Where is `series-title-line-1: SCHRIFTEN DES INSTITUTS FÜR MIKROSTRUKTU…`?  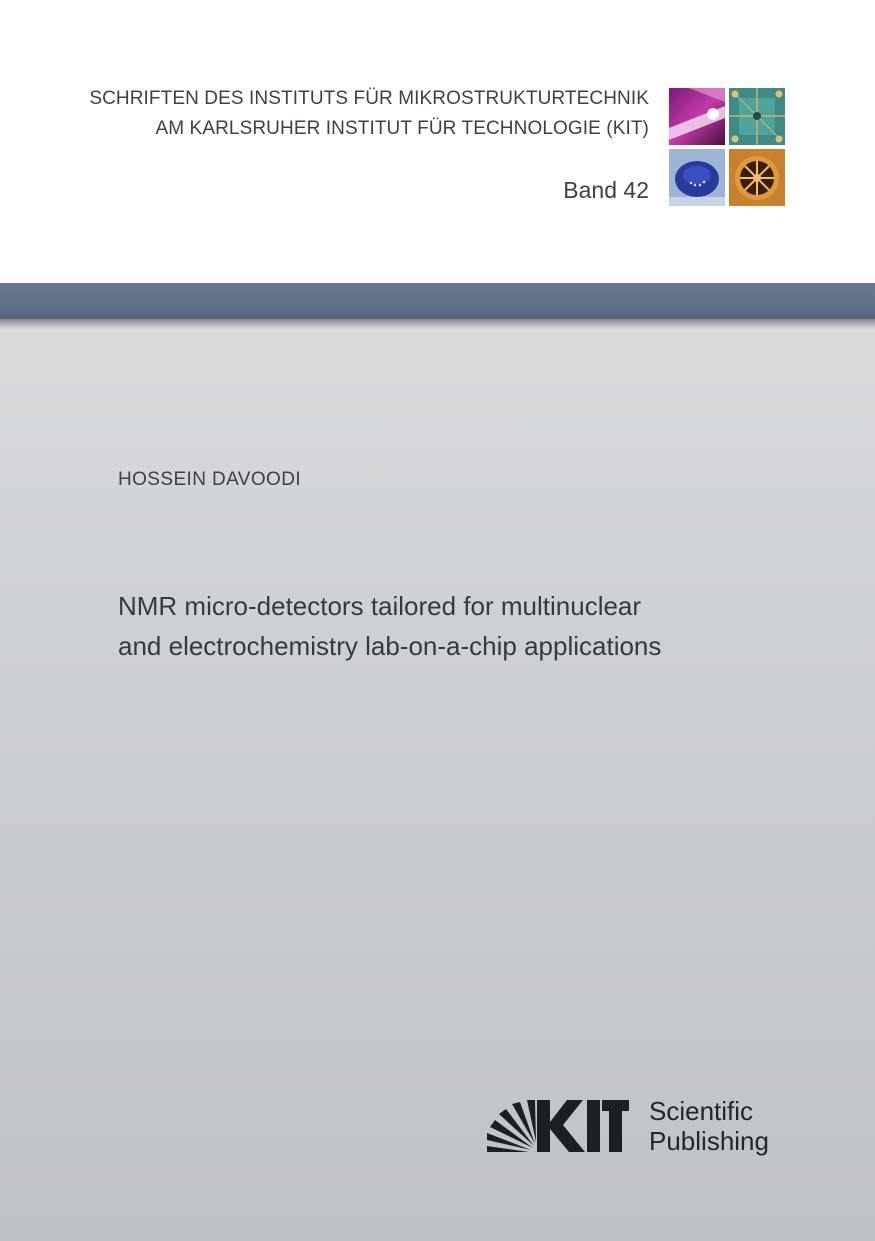
series-title-line-1: SCHRIFTEN DES INSTITUTS FÜR MIKROSTRUKTU… is located at coordinates (369, 98).